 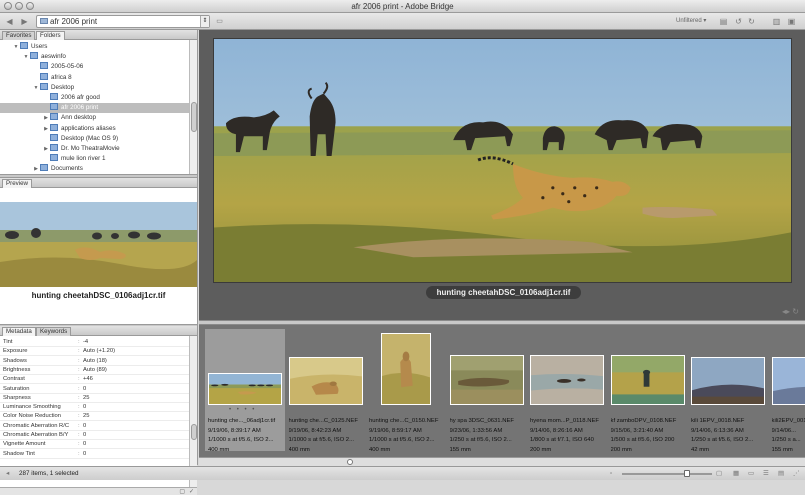 I want to click on thumbnail-lens: 155 mm, so click(x=788, y=451).